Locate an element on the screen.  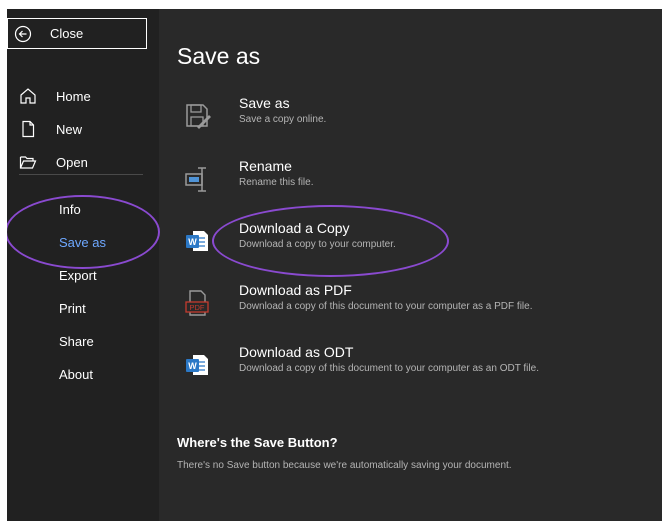
sidebar-item-open: Open is located at coordinates (83, 162).